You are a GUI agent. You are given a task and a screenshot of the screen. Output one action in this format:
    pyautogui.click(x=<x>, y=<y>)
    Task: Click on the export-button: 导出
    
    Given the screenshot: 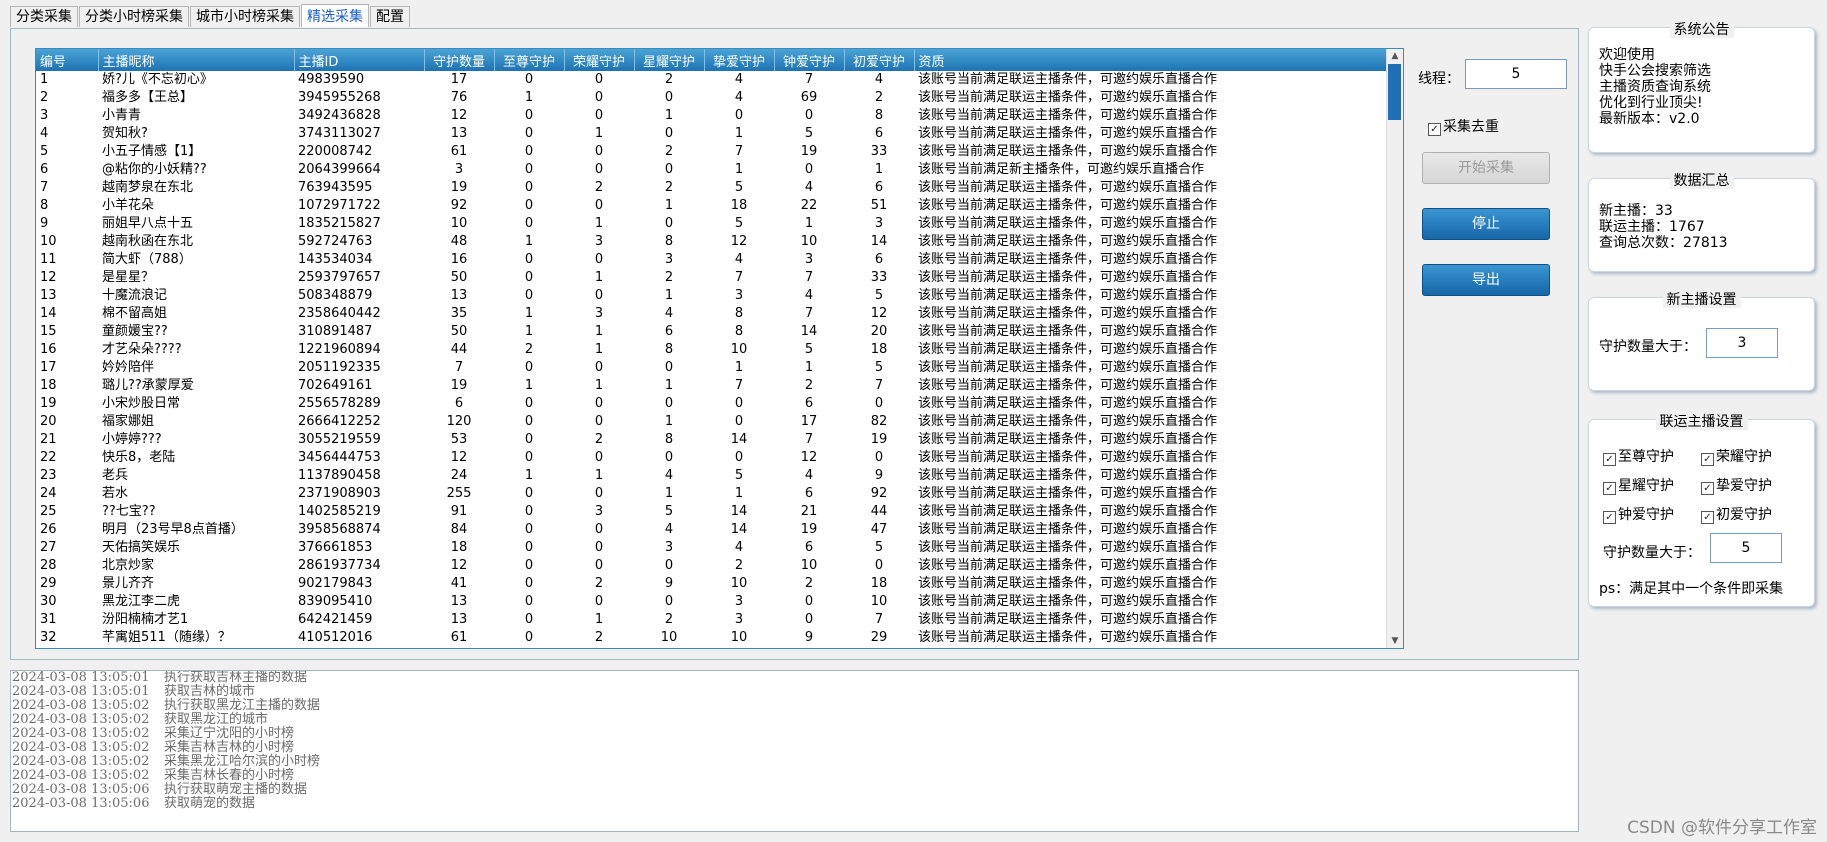 What is the action you would take?
    pyautogui.click(x=1486, y=280)
    